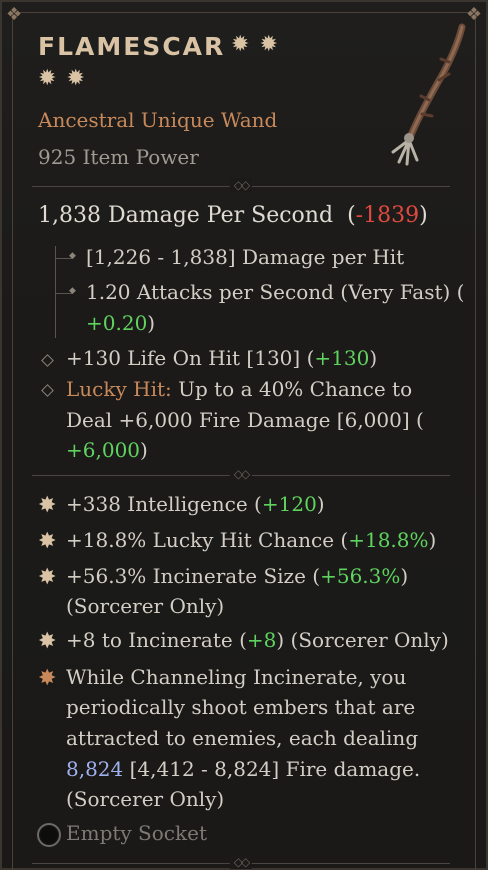  What do you see at coordinates (351, 215) in the screenshot?
I see `dps-open: (` at bounding box center [351, 215].